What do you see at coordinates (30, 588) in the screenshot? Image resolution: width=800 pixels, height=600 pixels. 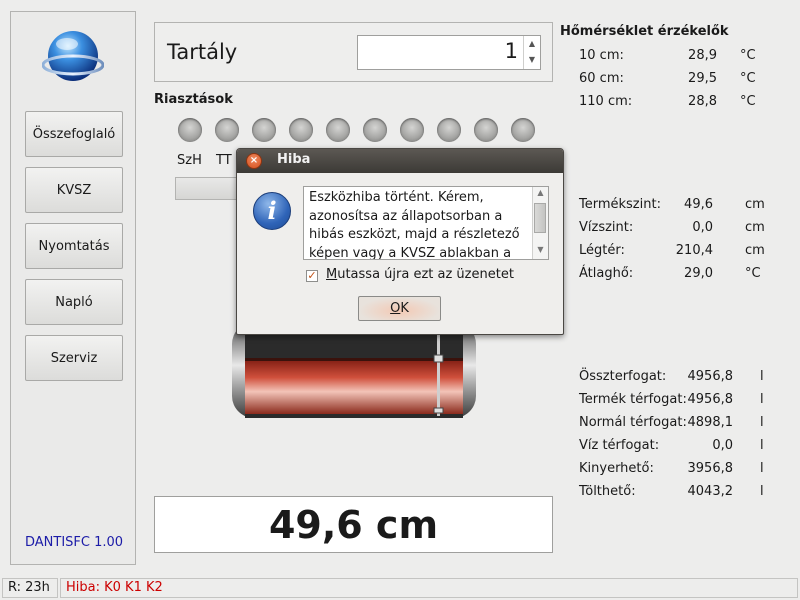 I see `runtime-status: R: 23h` at bounding box center [30, 588].